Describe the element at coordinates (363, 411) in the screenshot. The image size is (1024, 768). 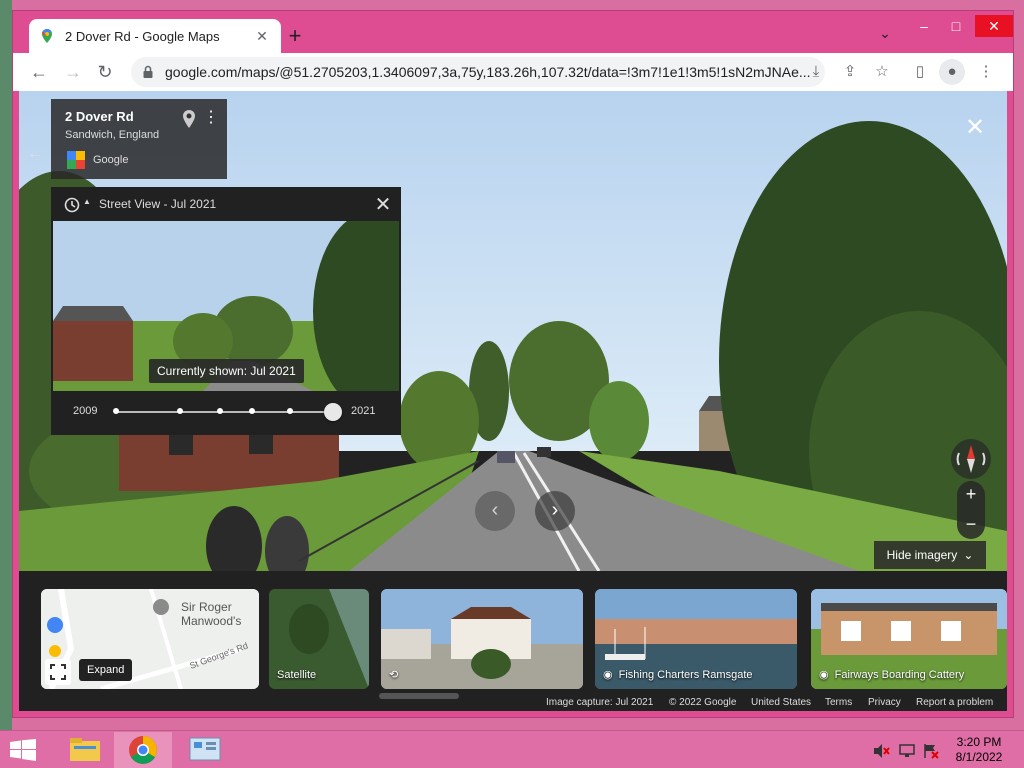
I see `timeline-end-year: 2021` at that location.